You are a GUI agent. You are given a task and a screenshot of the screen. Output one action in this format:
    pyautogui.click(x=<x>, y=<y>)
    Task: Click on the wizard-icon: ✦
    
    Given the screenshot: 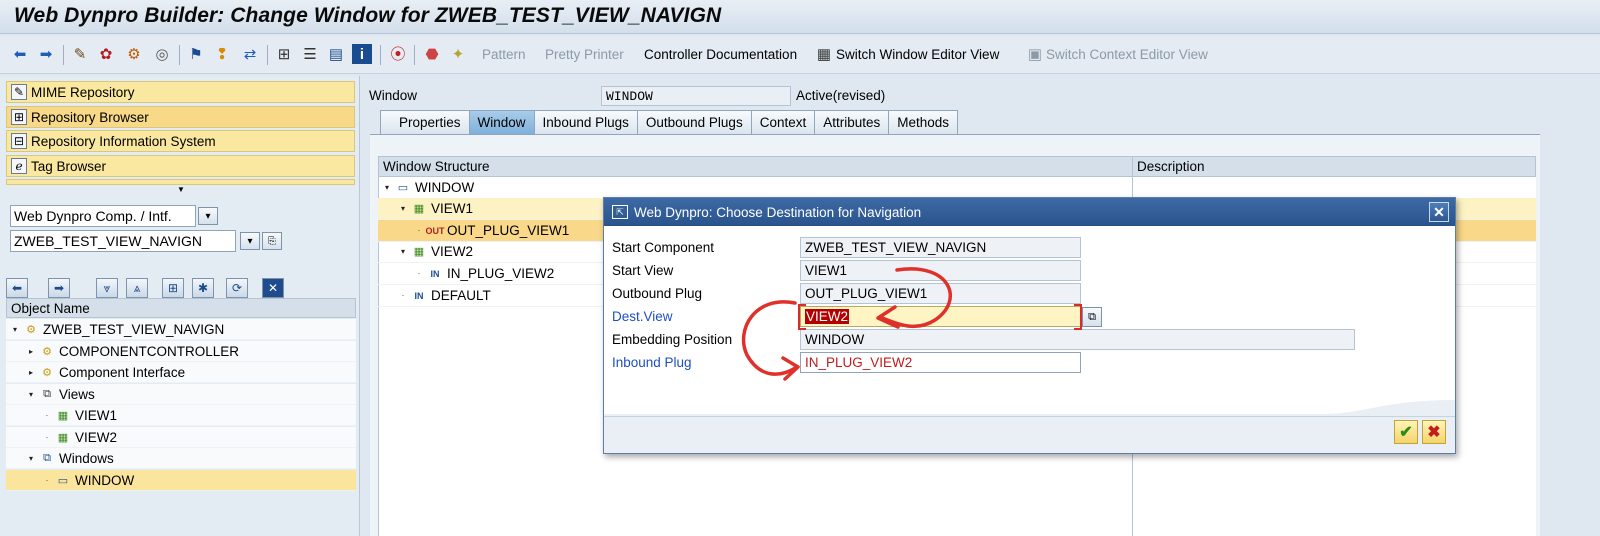 What is the action you would take?
    pyautogui.click(x=458, y=54)
    